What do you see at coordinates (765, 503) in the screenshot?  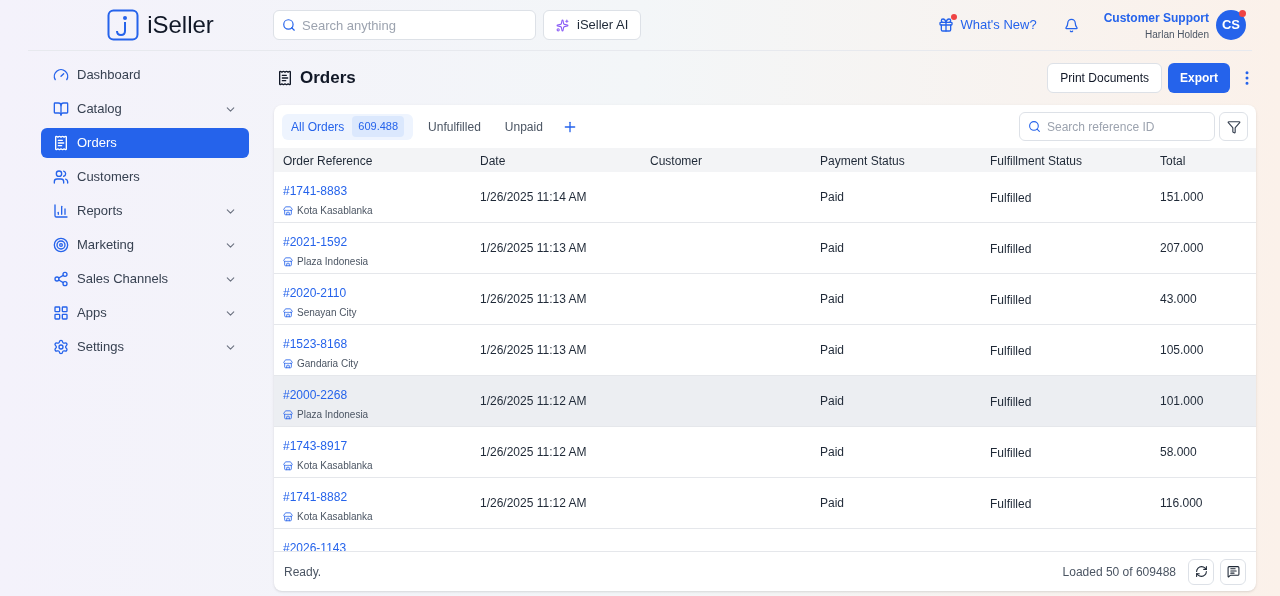 I see `table-row: #1741-8882 Kota Kasablanka 1/26/2025 11:12 AM Paid Fulfilled 116.000` at bounding box center [765, 503].